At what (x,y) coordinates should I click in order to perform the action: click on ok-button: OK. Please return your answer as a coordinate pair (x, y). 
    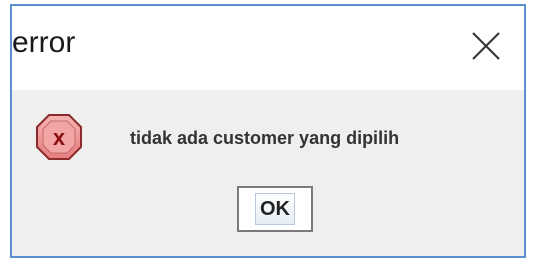
    Looking at the image, I should click on (275, 209).